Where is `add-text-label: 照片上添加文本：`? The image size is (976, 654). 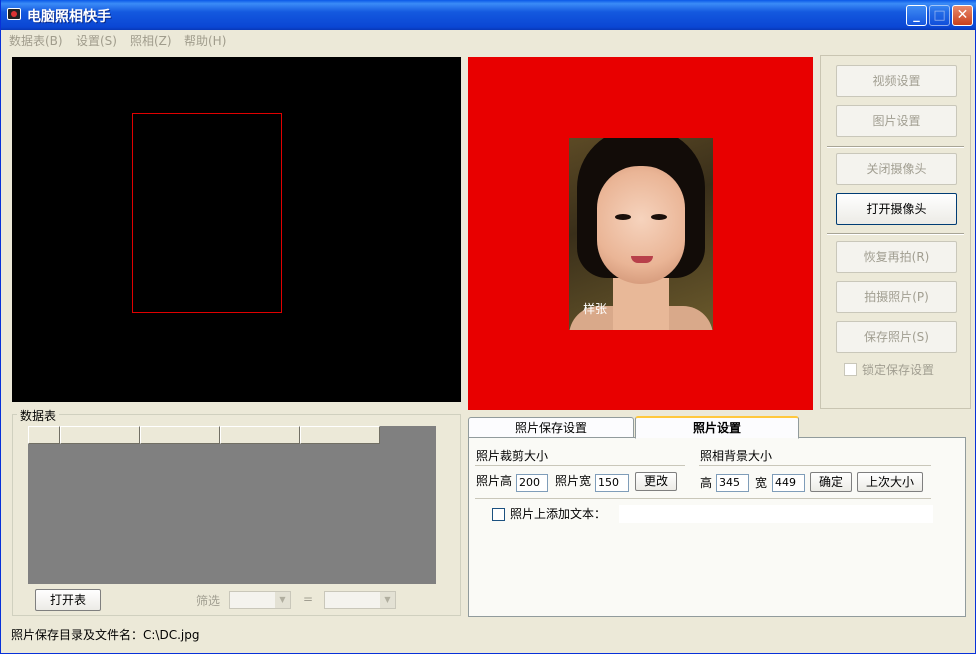
add-text-label: 照片上添加文本： is located at coordinates (558, 514).